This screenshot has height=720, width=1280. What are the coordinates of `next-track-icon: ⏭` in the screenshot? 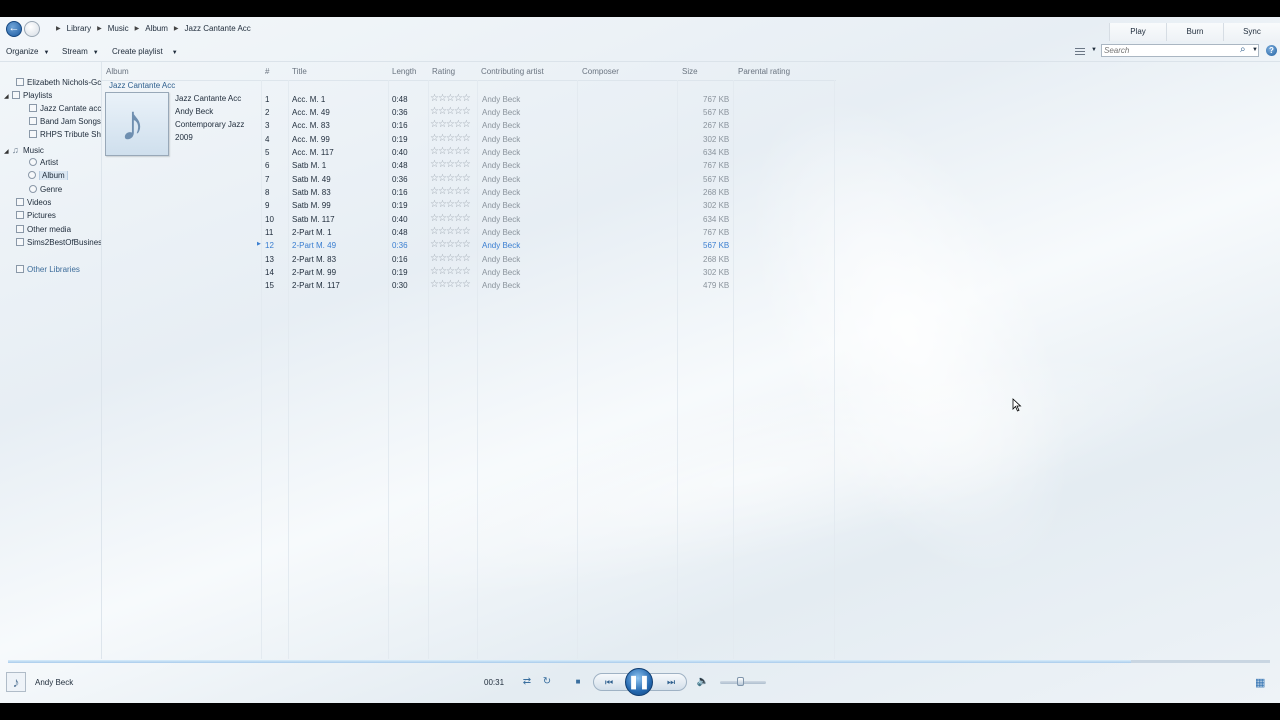 It's located at (671, 682).